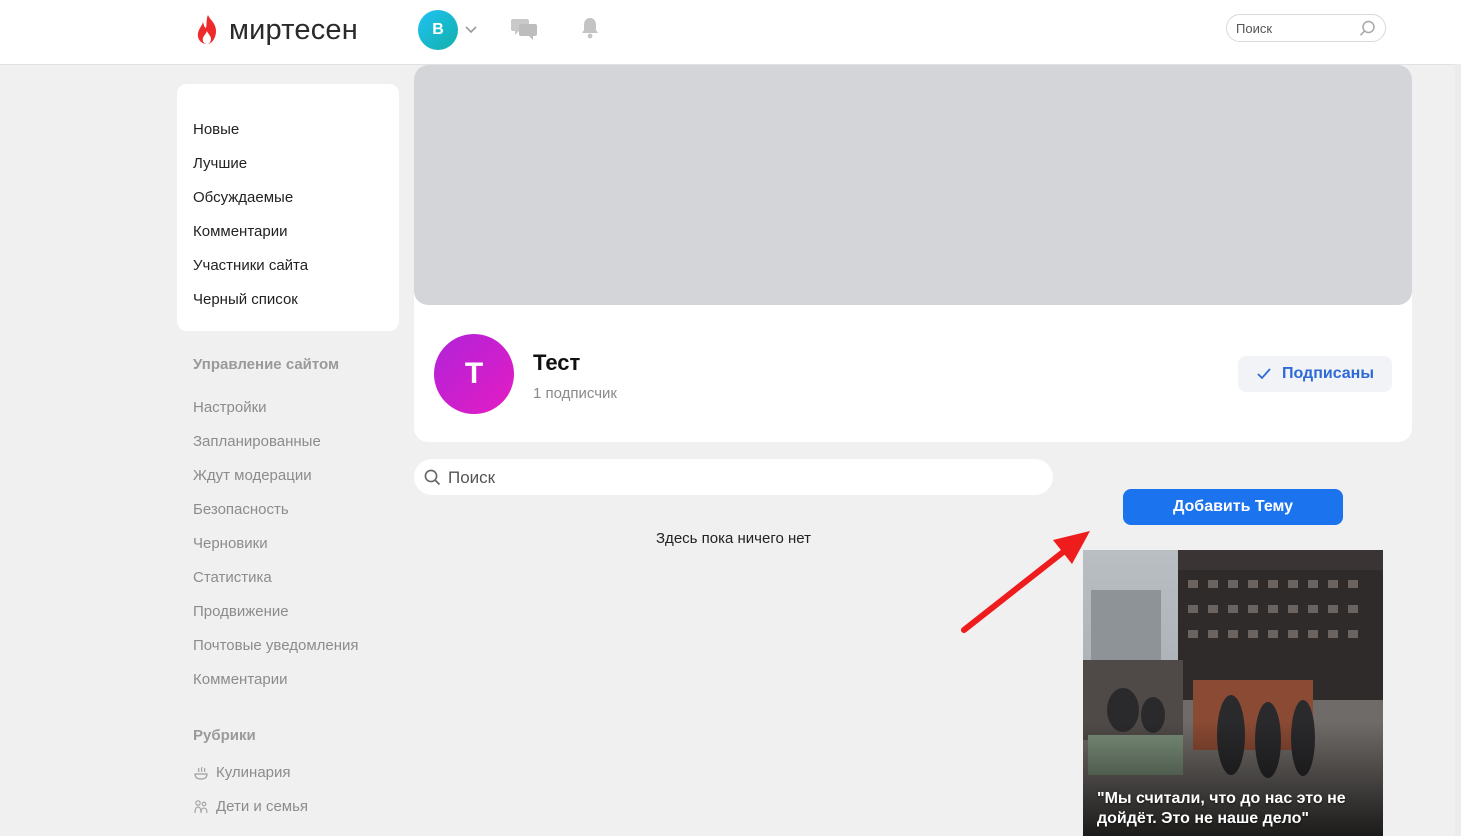 The width and height of the screenshot is (1461, 836). Describe the element at coordinates (1025, 582) in the screenshot. I see `annotation-arrow-icon` at that location.